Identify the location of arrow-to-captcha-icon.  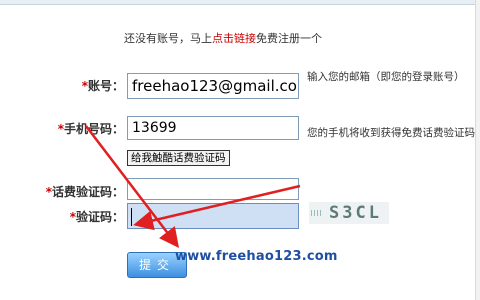
(217, 207).